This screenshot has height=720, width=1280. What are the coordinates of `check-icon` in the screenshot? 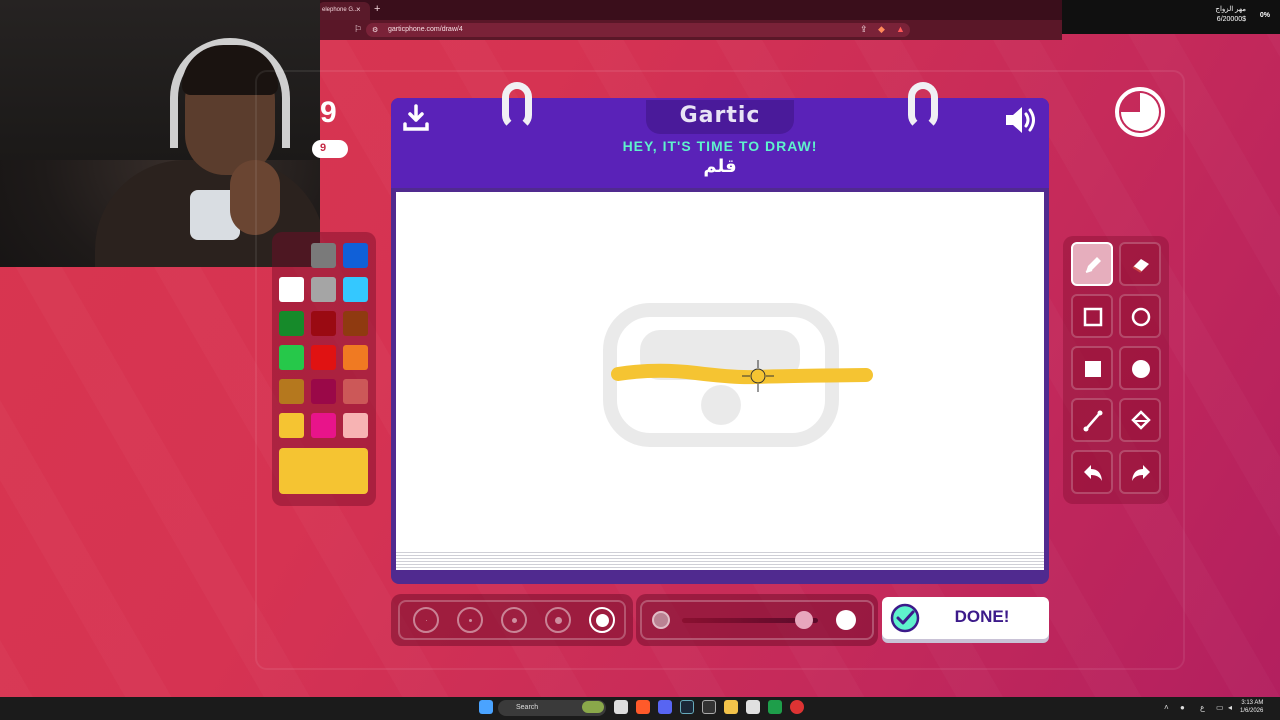 It's located at (905, 618).